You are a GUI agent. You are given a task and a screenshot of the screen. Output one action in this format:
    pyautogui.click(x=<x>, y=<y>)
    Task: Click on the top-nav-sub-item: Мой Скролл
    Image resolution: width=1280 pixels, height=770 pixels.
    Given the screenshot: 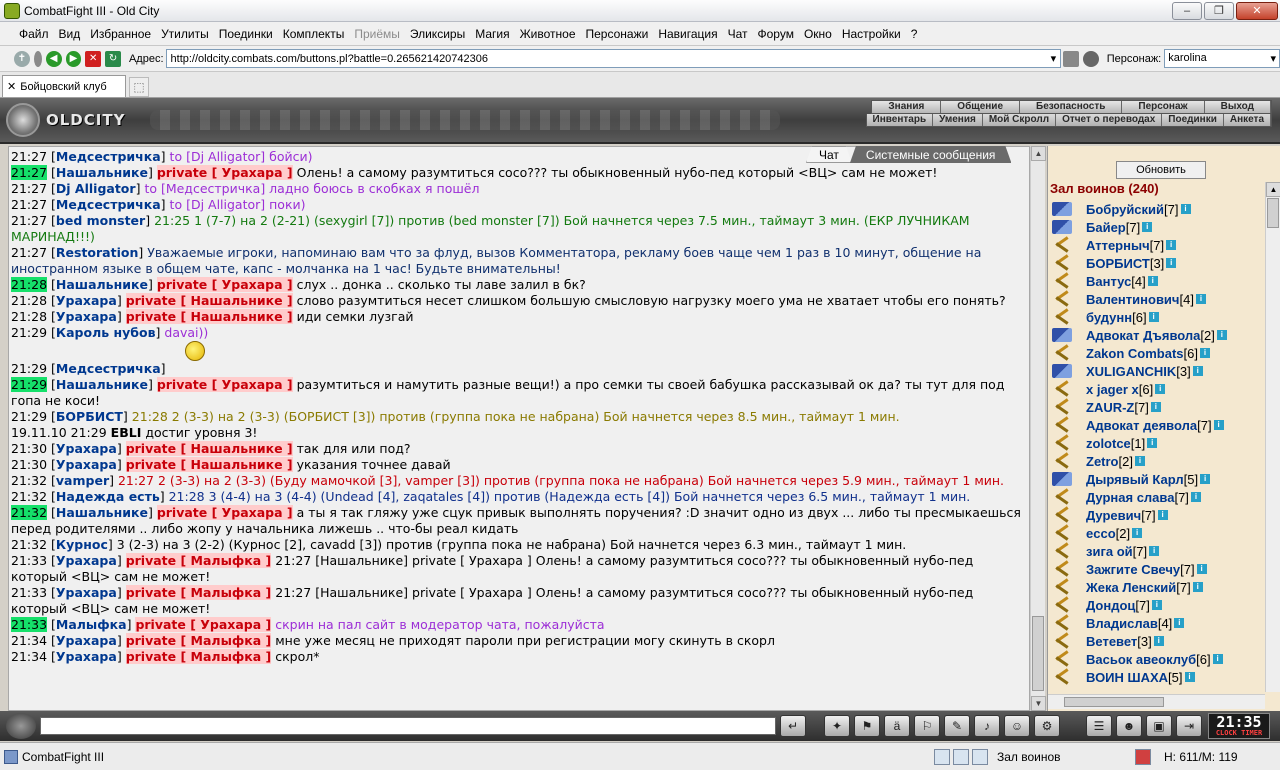 What is the action you would take?
    pyautogui.click(x=1020, y=120)
    